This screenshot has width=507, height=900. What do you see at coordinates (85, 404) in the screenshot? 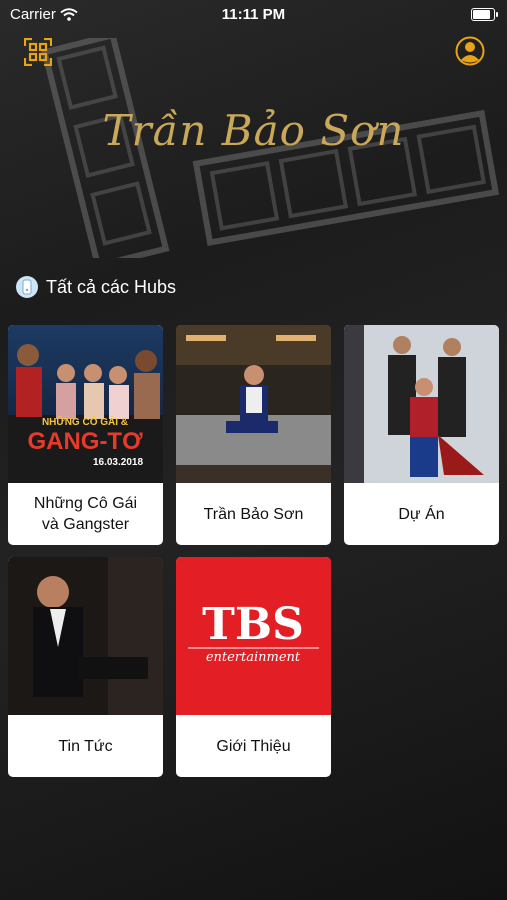
I see `hub-thumbnail-poster: NHỮNG CÔ GÁI & GANG-TƠ 16.03.2018` at bounding box center [85, 404].